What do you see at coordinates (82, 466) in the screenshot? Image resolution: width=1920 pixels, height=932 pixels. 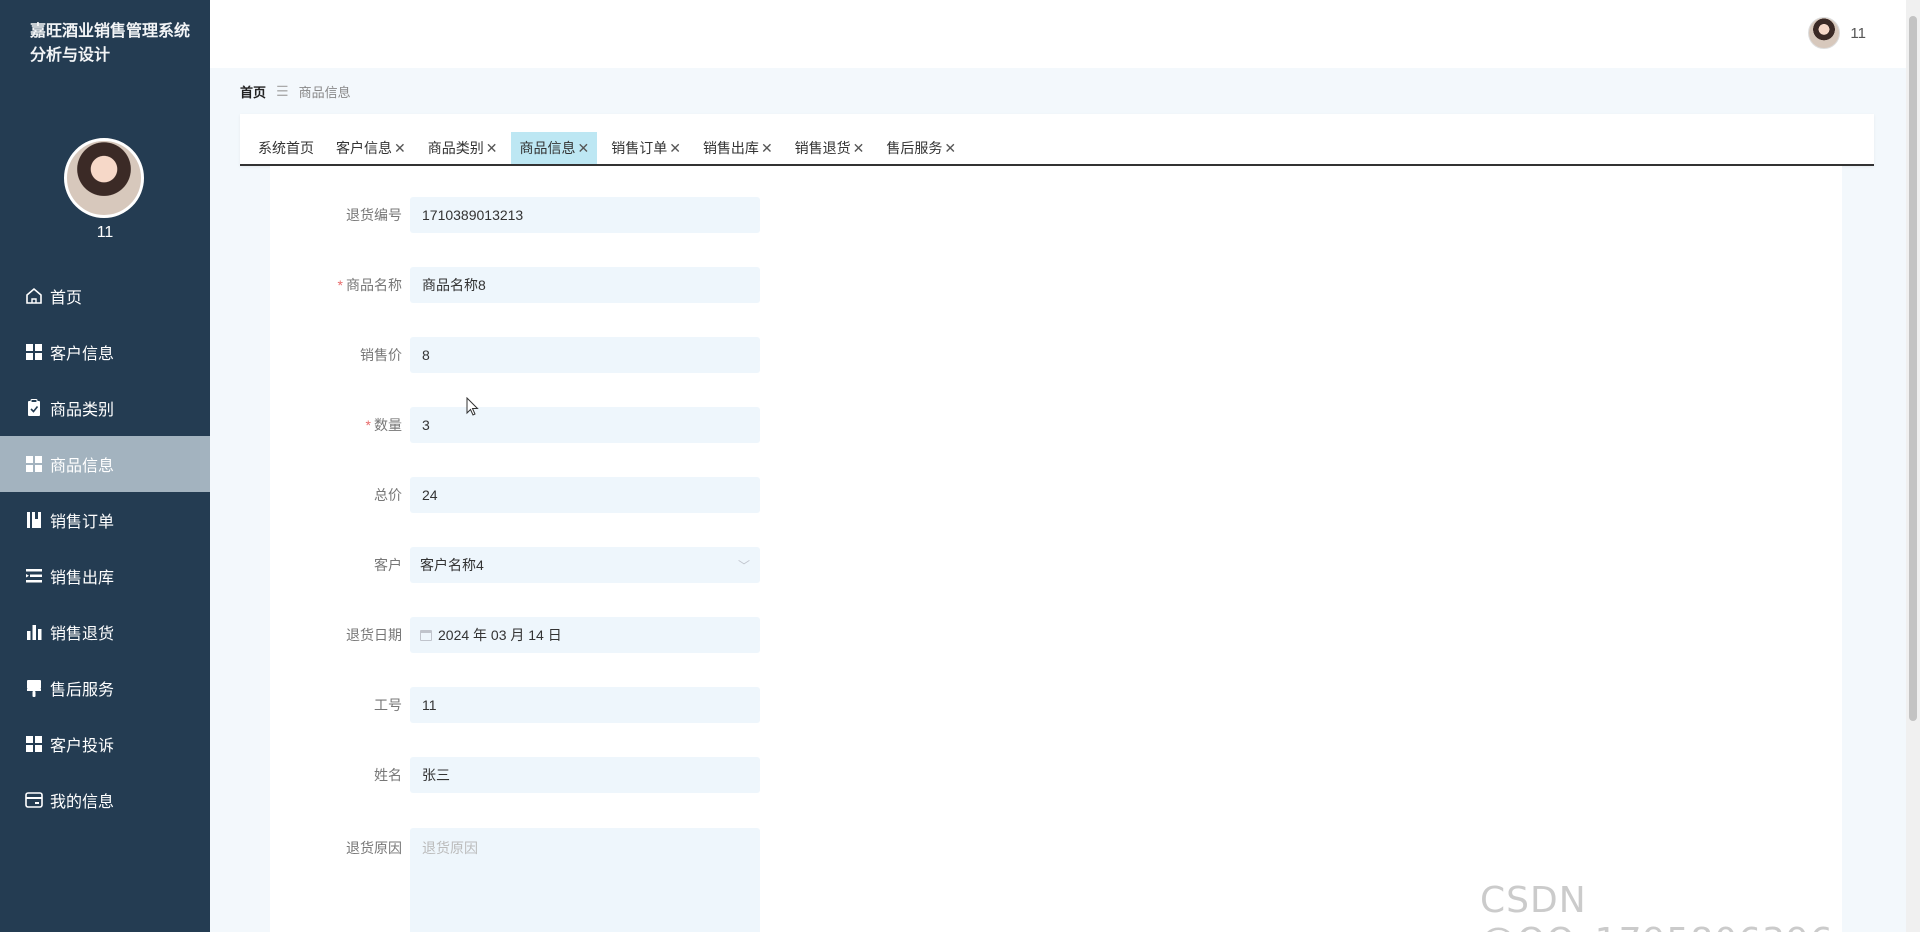 I see `sidebar-item-label: 商品信息` at bounding box center [82, 466].